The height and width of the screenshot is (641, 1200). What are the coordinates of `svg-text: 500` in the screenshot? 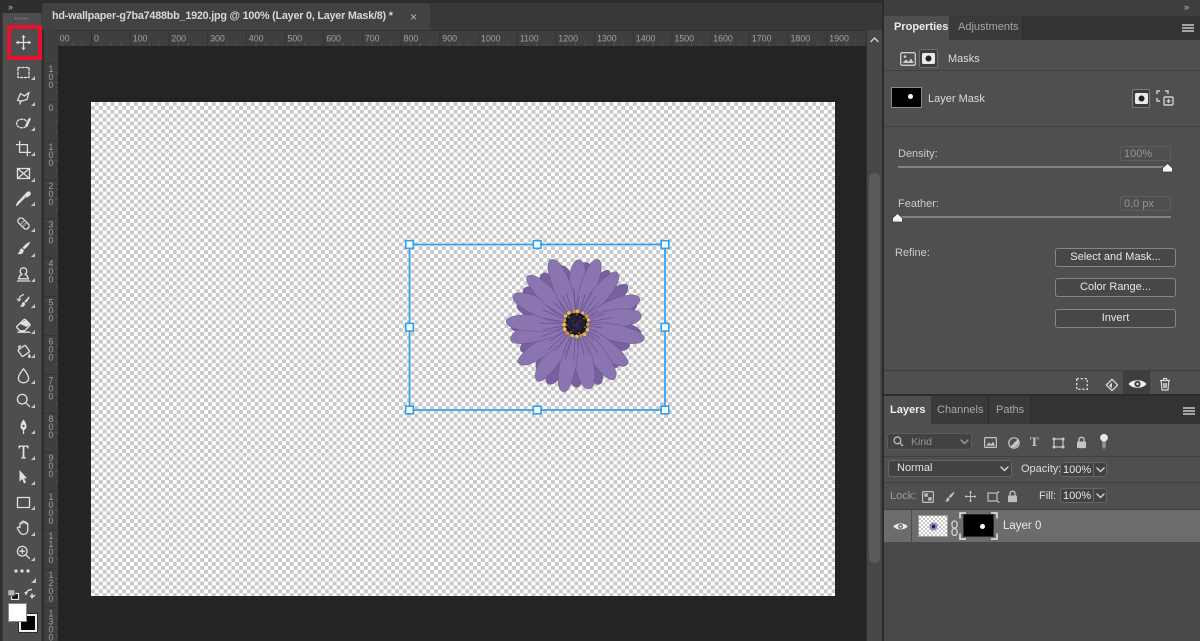 It's located at (295, 39).